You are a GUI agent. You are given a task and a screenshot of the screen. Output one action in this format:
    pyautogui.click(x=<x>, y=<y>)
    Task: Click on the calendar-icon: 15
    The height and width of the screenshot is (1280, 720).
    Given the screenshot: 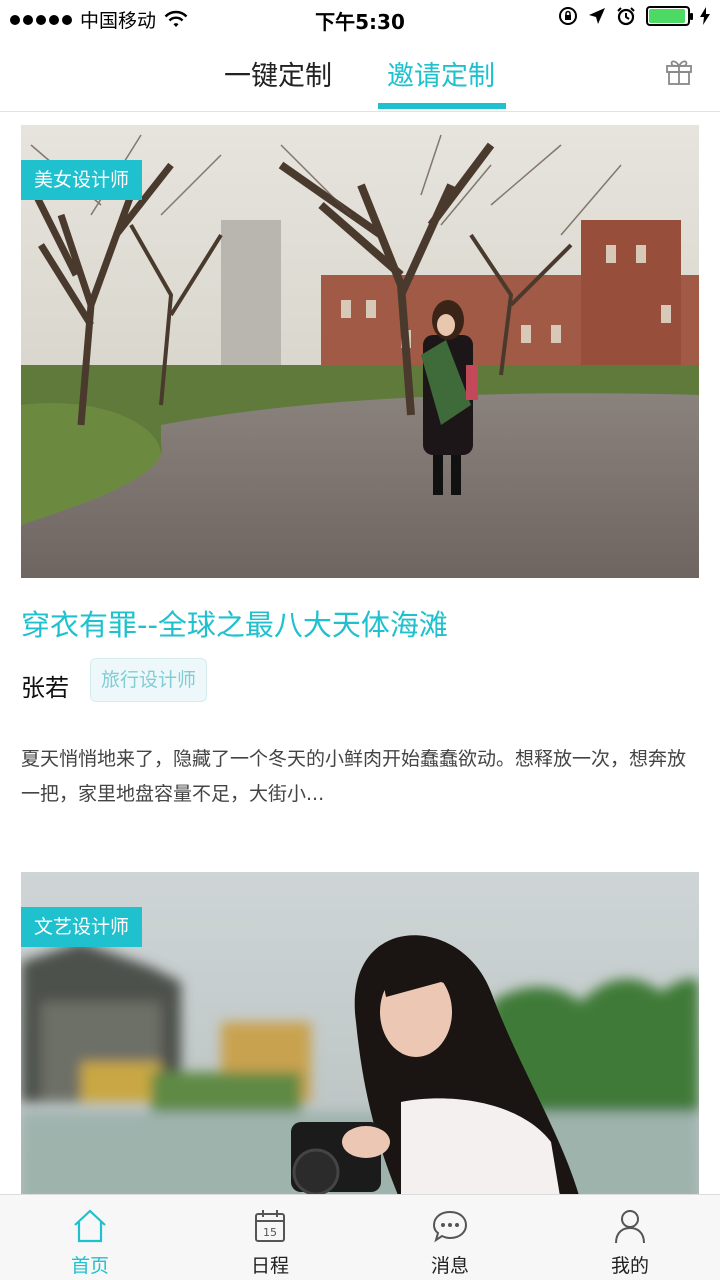 What is the action you would take?
    pyautogui.click(x=270, y=1226)
    